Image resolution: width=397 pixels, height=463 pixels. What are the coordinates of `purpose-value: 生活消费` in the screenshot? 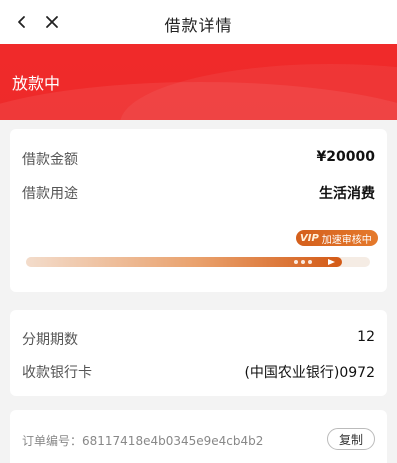 It's located at (347, 194).